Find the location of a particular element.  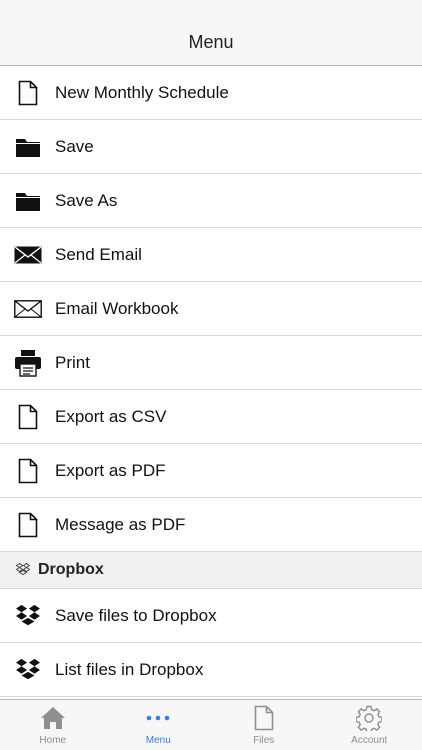

file-icon is located at coordinates (264, 718).